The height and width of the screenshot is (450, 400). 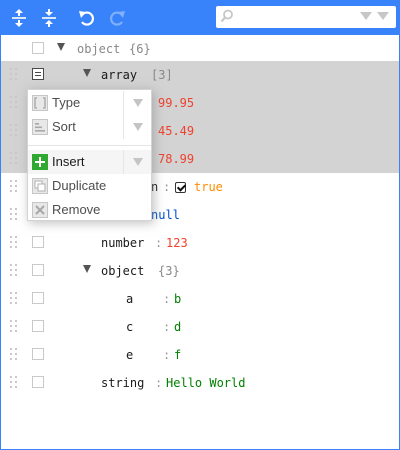 I want to click on menu-item-type: Type, so click(x=89, y=103).